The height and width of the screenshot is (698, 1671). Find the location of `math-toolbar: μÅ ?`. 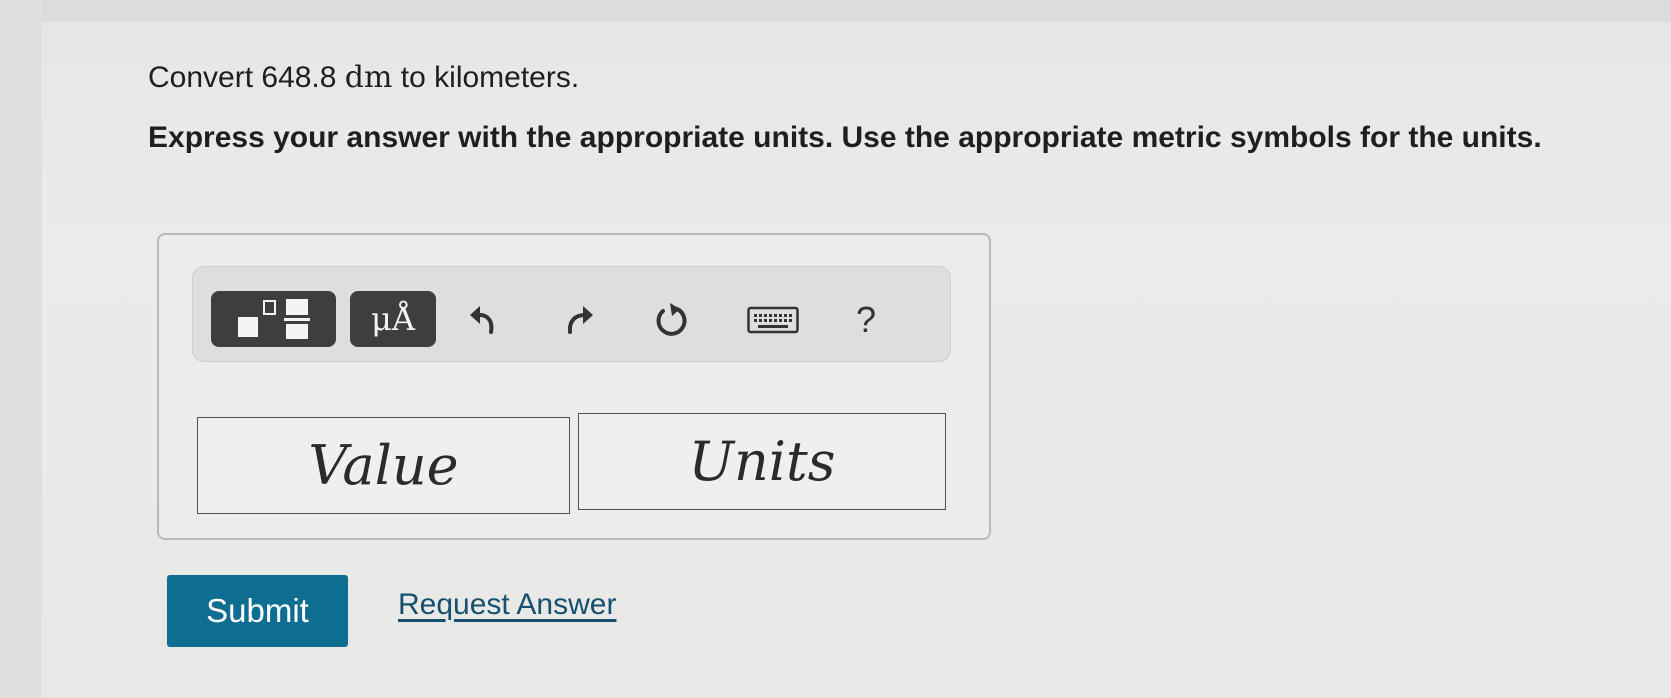

math-toolbar: μÅ ? is located at coordinates (571, 314).